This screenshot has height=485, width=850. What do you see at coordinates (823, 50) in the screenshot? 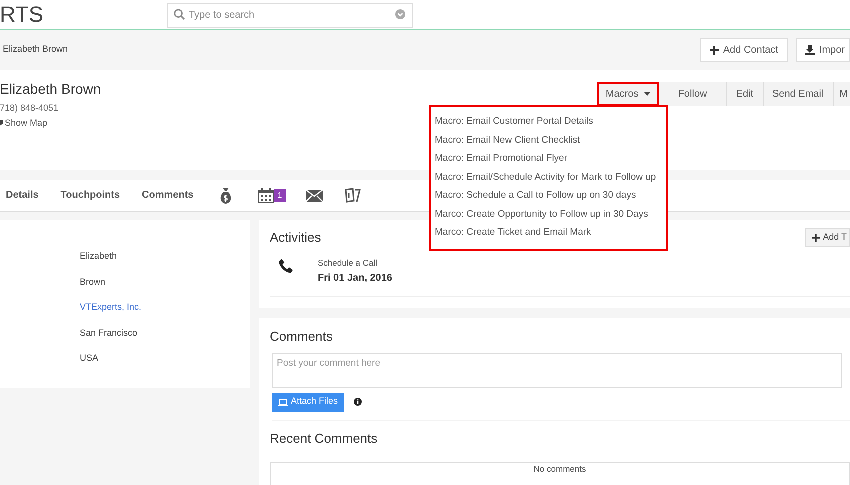
I see `import-button: Impor` at bounding box center [823, 50].